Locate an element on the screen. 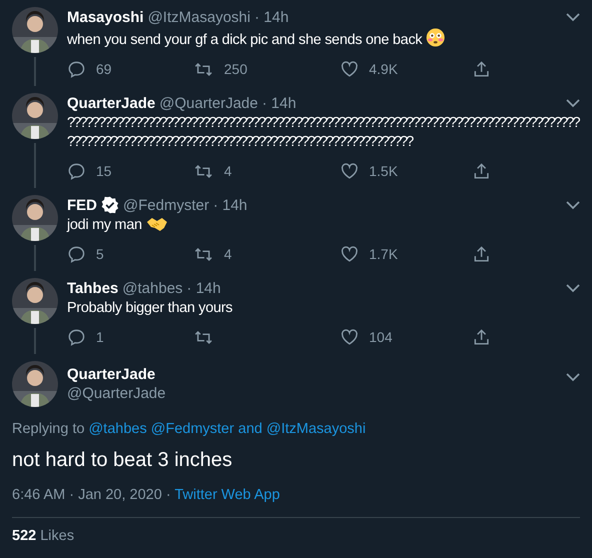  reply-count: 5 is located at coordinates (100, 254).